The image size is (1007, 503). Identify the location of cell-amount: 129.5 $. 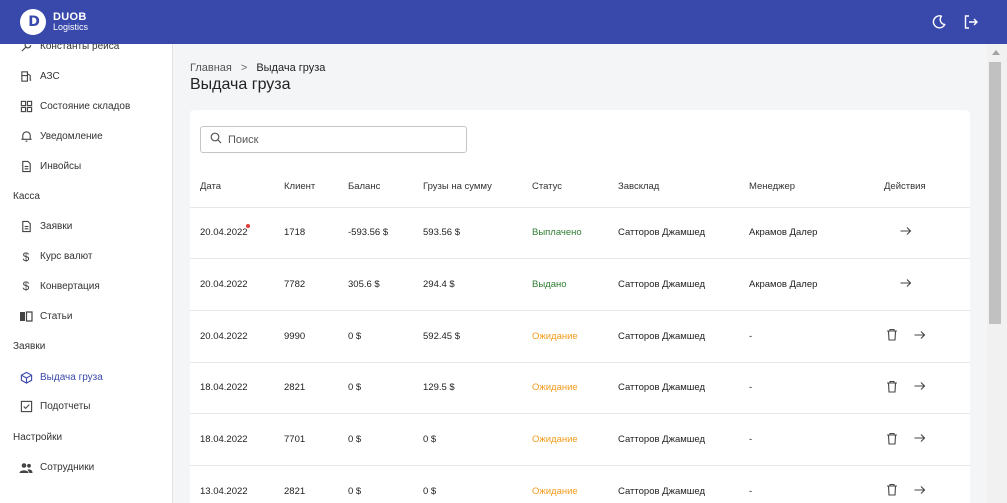
(477, 388).